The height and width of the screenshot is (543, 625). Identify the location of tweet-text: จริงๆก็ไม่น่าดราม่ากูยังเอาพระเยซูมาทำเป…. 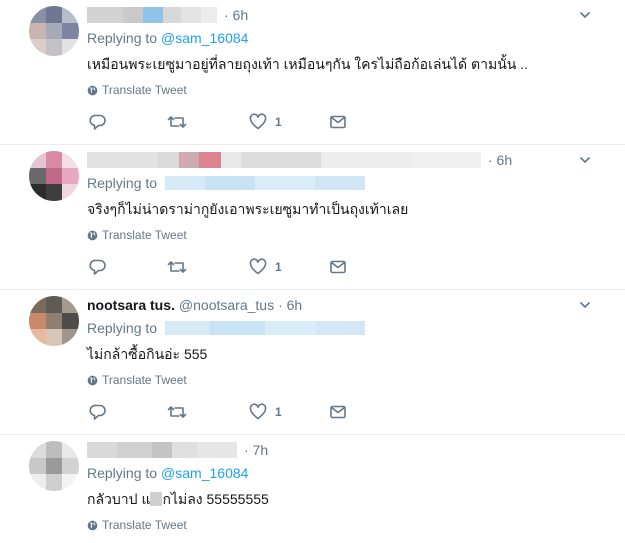
(248, 209).